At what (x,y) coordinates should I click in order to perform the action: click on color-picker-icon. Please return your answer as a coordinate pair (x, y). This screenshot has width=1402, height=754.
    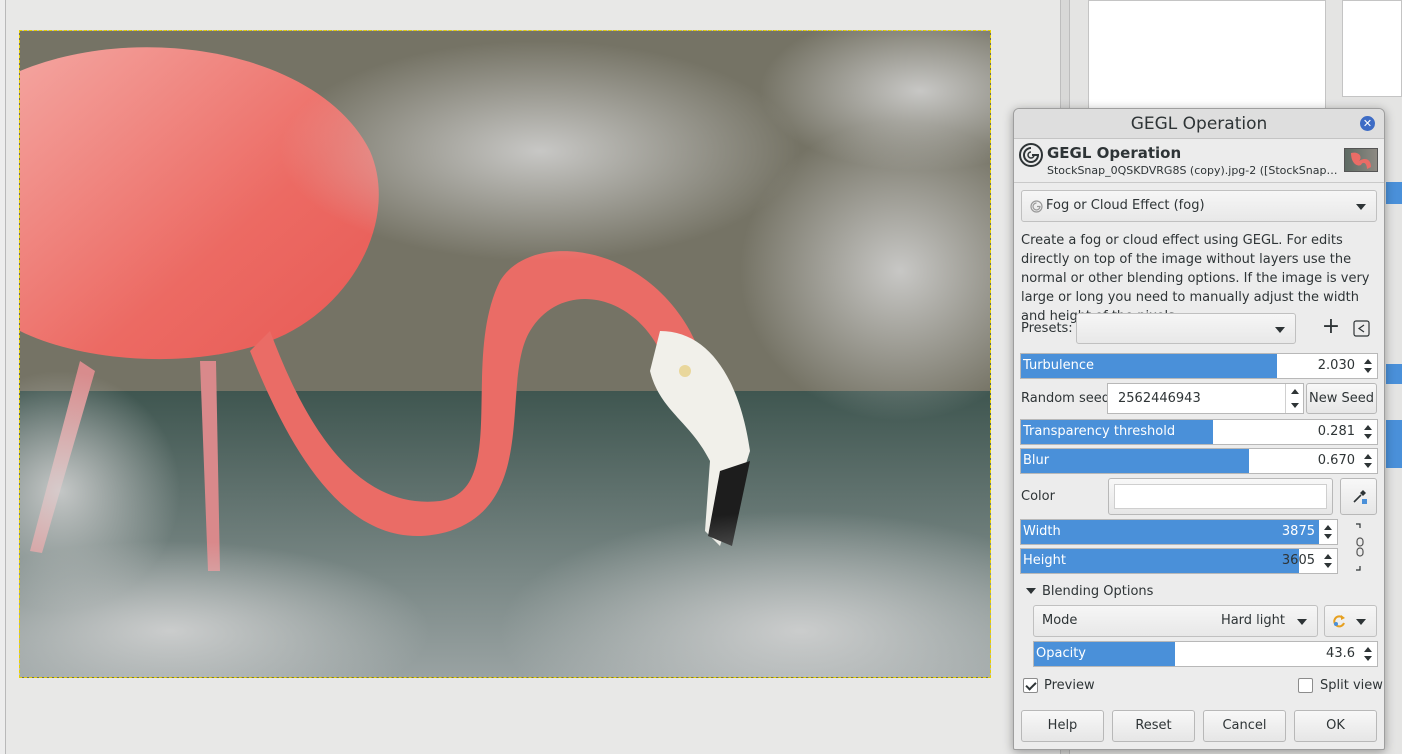
    Looking at the image, I should click on (1360, 497).